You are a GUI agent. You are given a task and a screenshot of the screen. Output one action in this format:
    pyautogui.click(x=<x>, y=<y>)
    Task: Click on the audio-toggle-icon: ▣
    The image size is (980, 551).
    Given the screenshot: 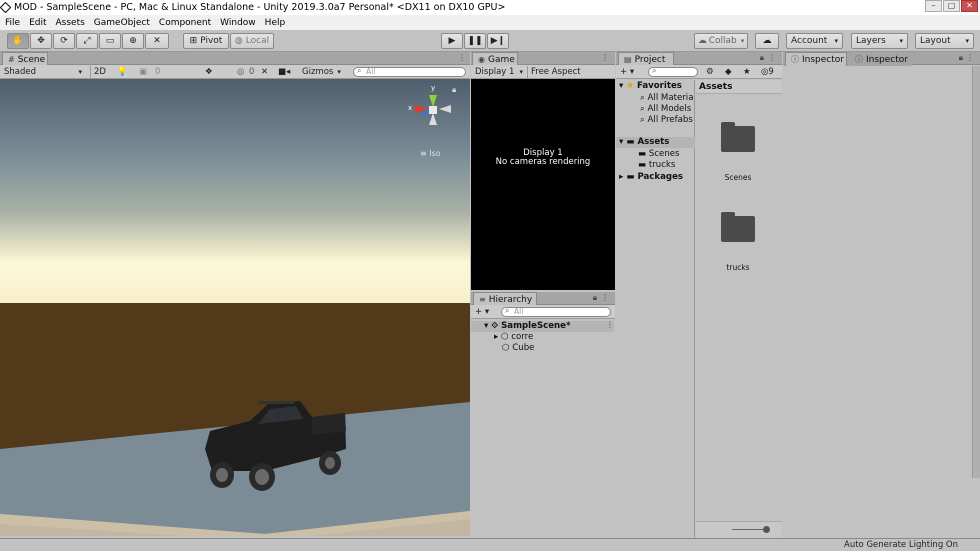 What is the action you would take?
    pyautogui.click(x=143, y=72)
    